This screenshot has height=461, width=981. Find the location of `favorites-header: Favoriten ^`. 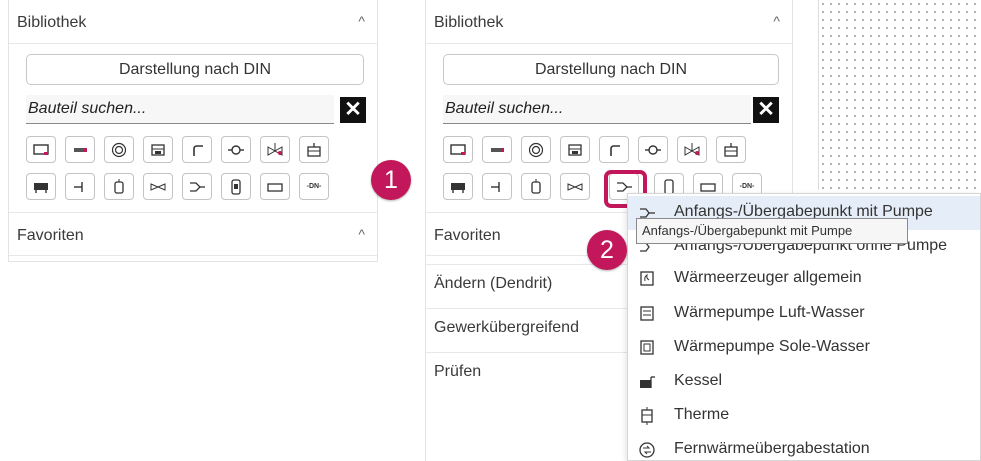

favorites-header: Favoriten ^ is located at coordinates (193, 234).